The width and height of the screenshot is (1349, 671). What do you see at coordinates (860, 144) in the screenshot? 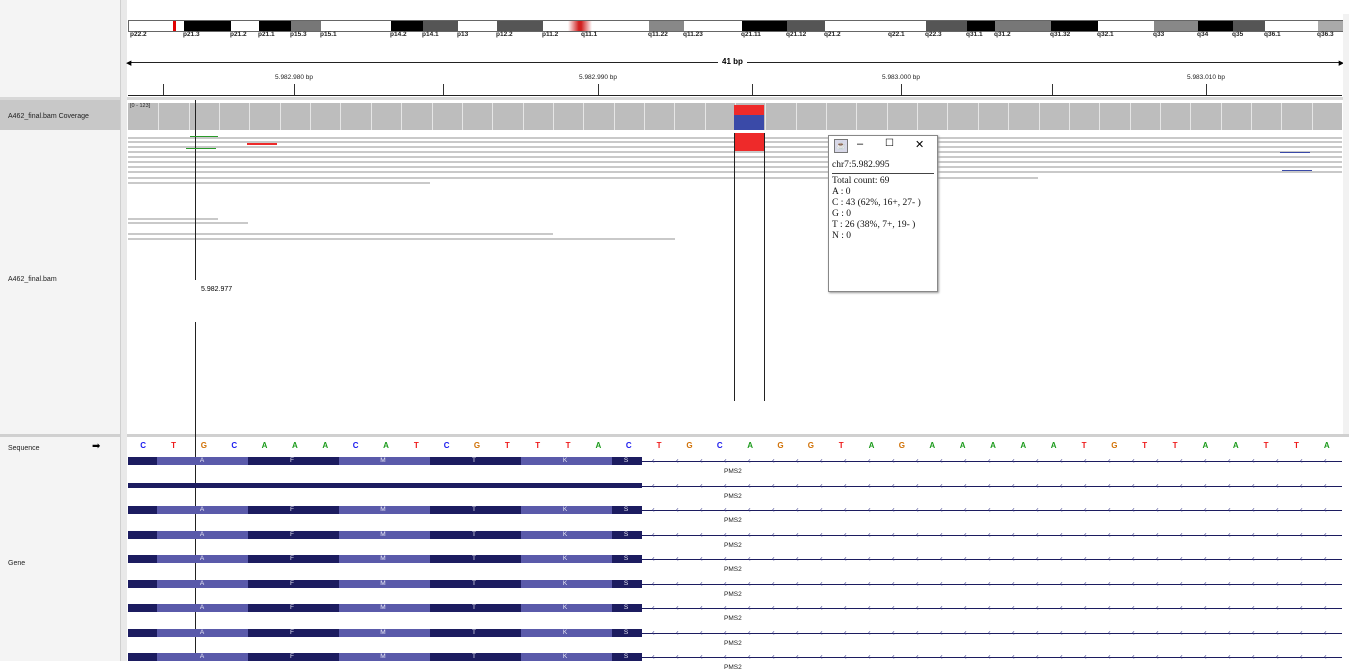
I see `minimize-button: –` at bounding box center [860, 144].